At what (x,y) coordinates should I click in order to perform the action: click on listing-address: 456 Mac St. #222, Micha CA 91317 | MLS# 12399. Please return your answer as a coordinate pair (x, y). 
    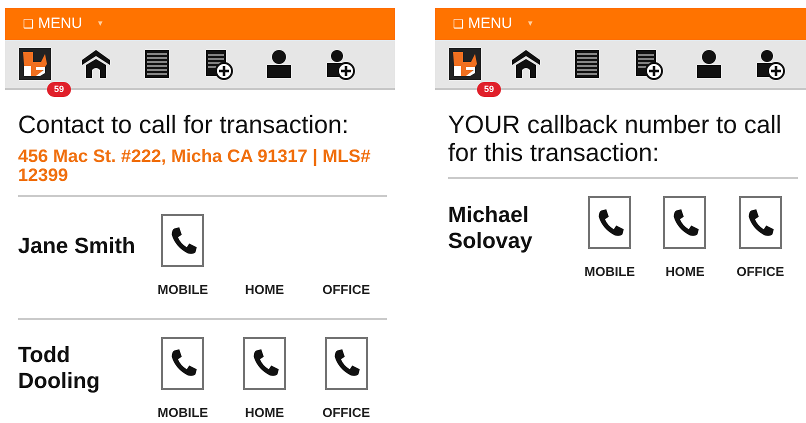
    Looking at the image, I should click on (195, 166).